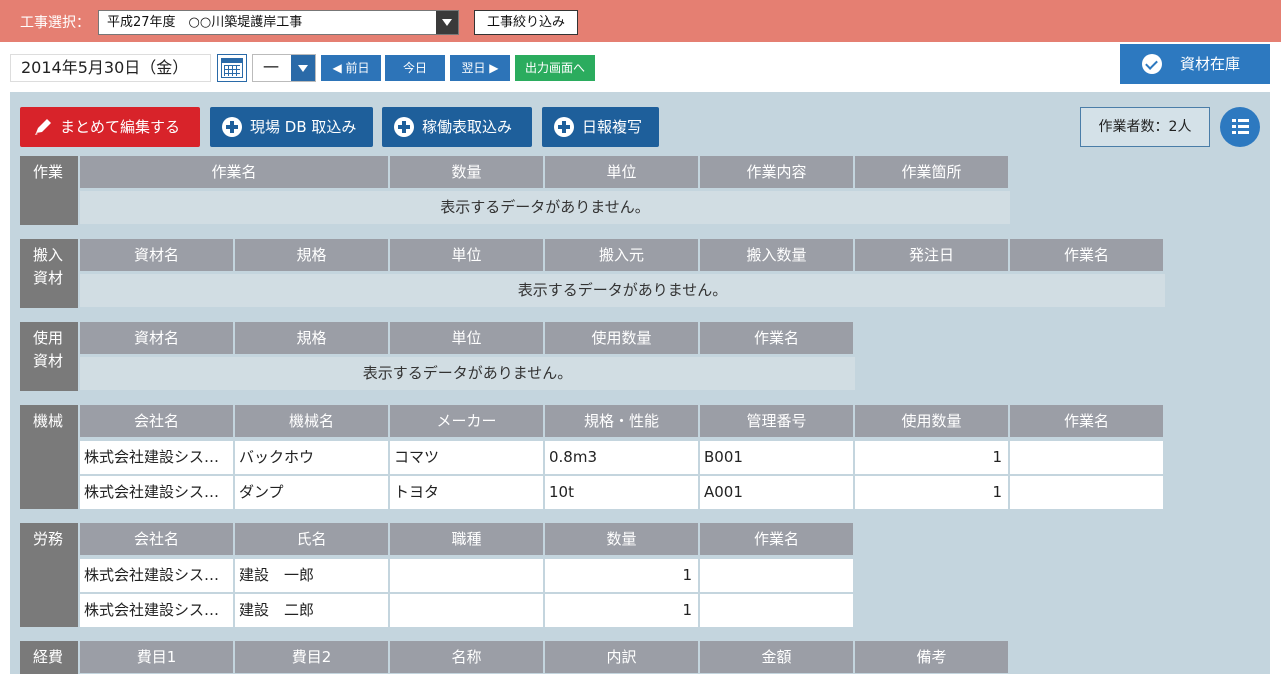  I want to click on column-header: 内訳, so click(621, 657).